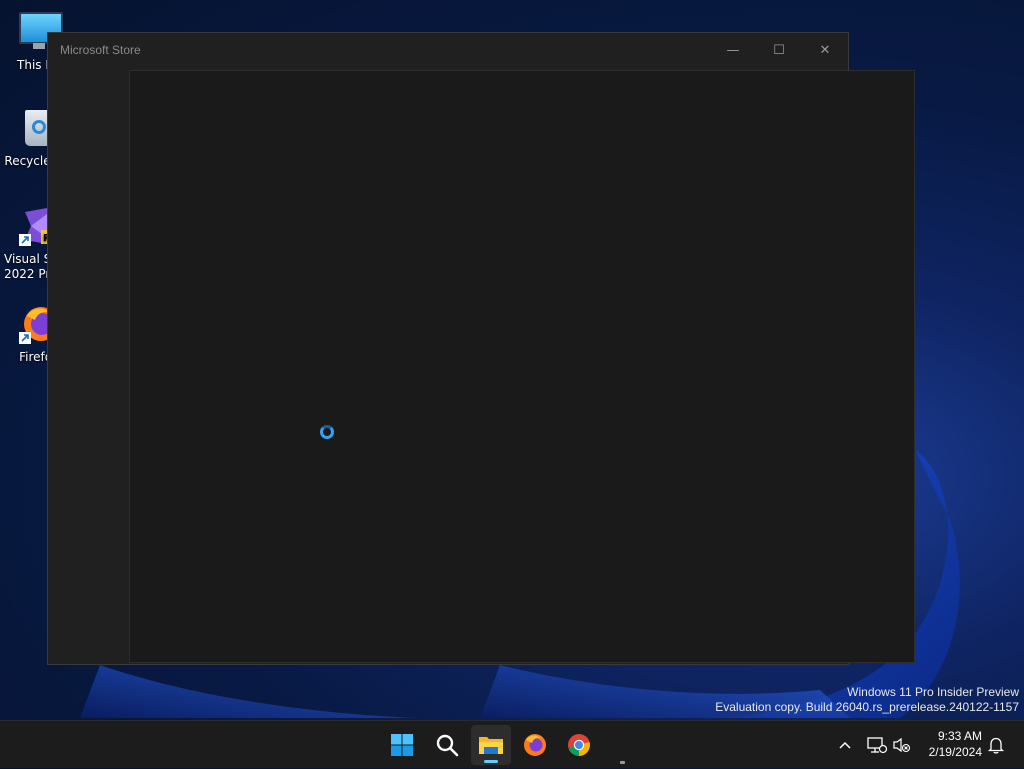  I want to click on network-disconnected-icon, so click(877, 745).